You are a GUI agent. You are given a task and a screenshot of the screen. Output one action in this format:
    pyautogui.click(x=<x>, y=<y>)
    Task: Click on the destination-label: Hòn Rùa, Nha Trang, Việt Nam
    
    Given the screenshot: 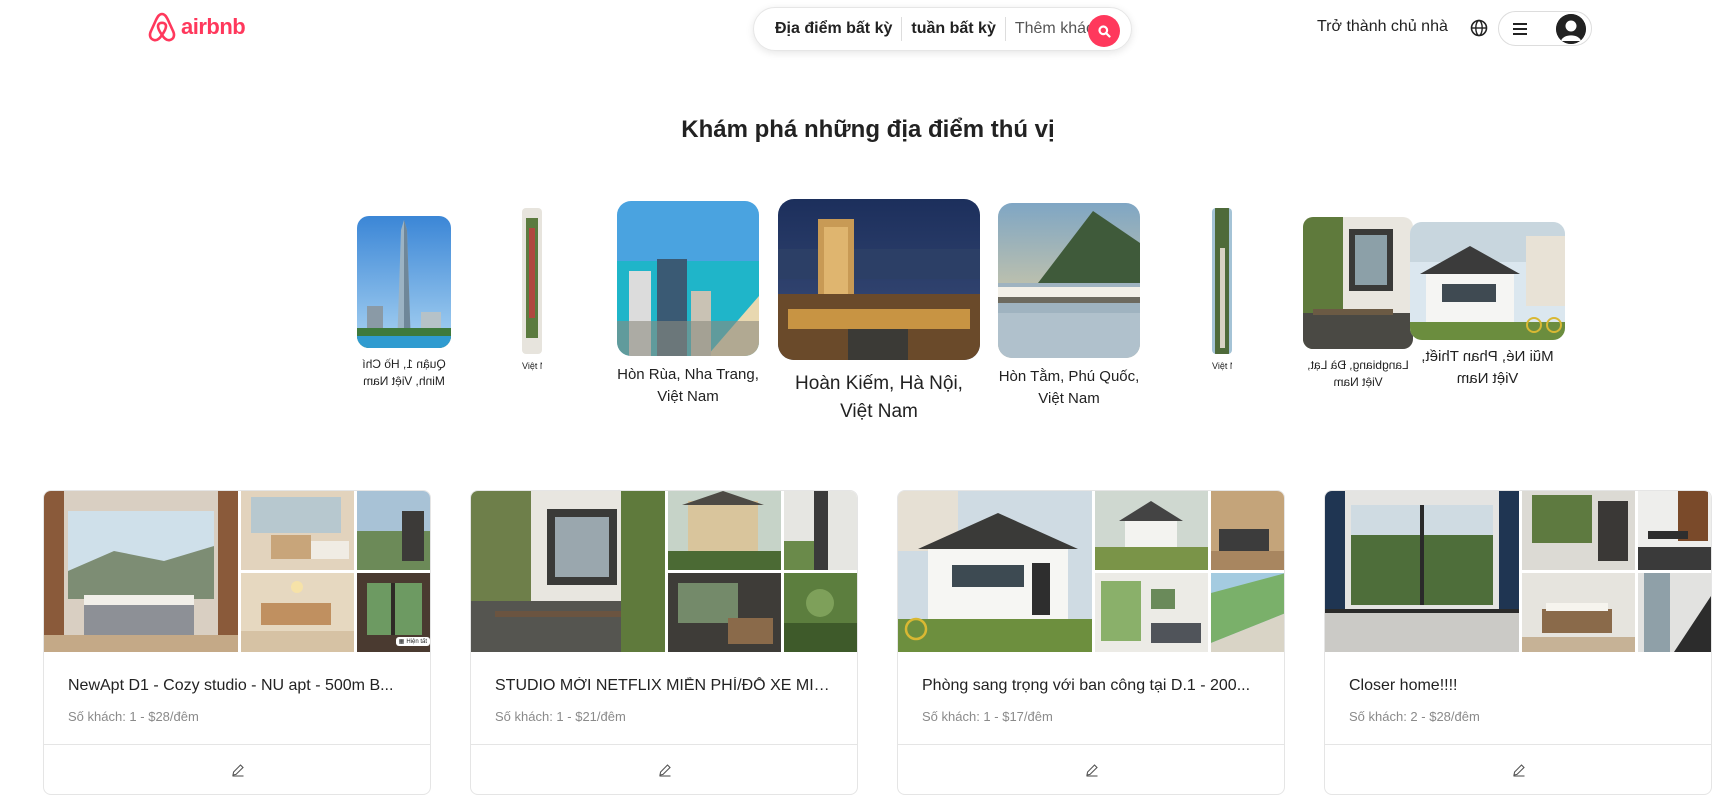 What is the action you would take?
    pyautogui.click(x=688, y=385)
    